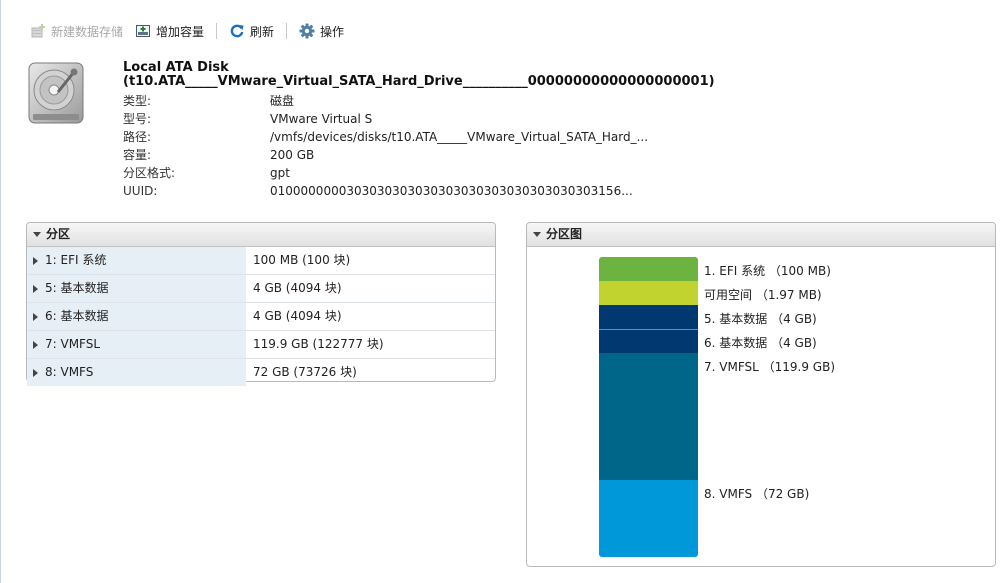 This screenshot has height=583, width=1007. I want to click on property-label: 分区格式:, so click(149, 173).